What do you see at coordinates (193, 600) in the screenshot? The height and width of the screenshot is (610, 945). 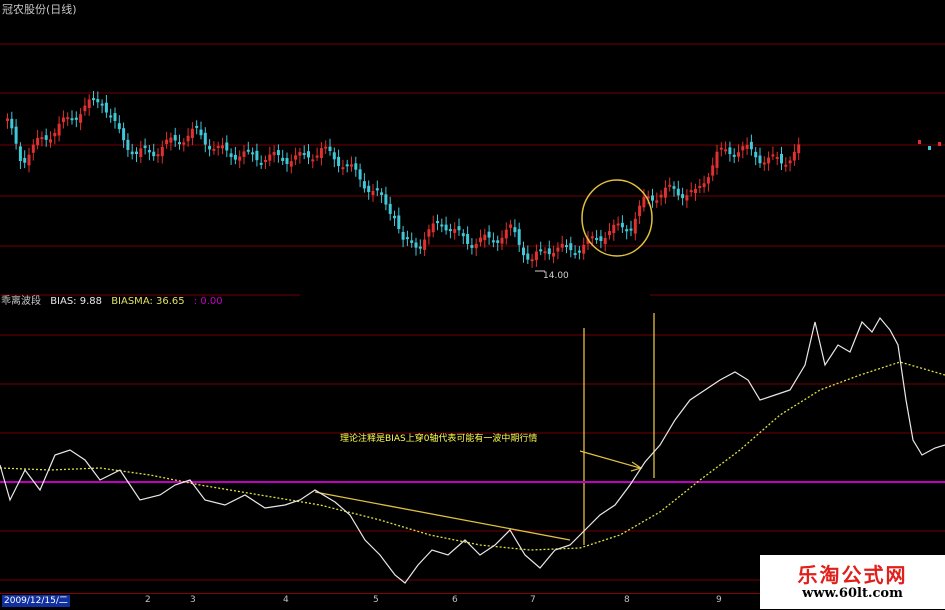 I see `month-tick: 3` at bounding box center [193, 600].